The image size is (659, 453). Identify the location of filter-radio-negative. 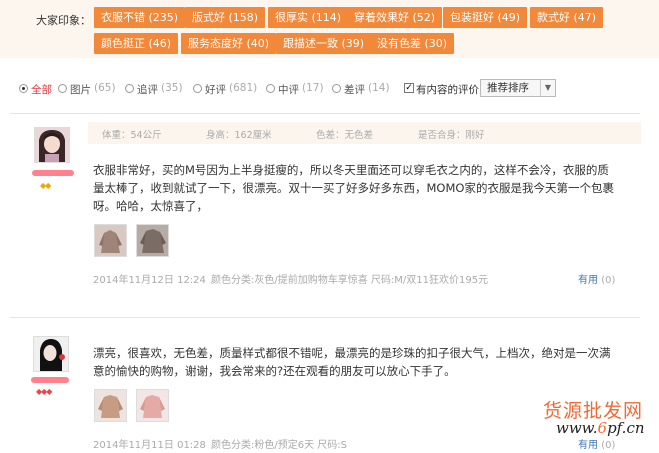
(336, 88).